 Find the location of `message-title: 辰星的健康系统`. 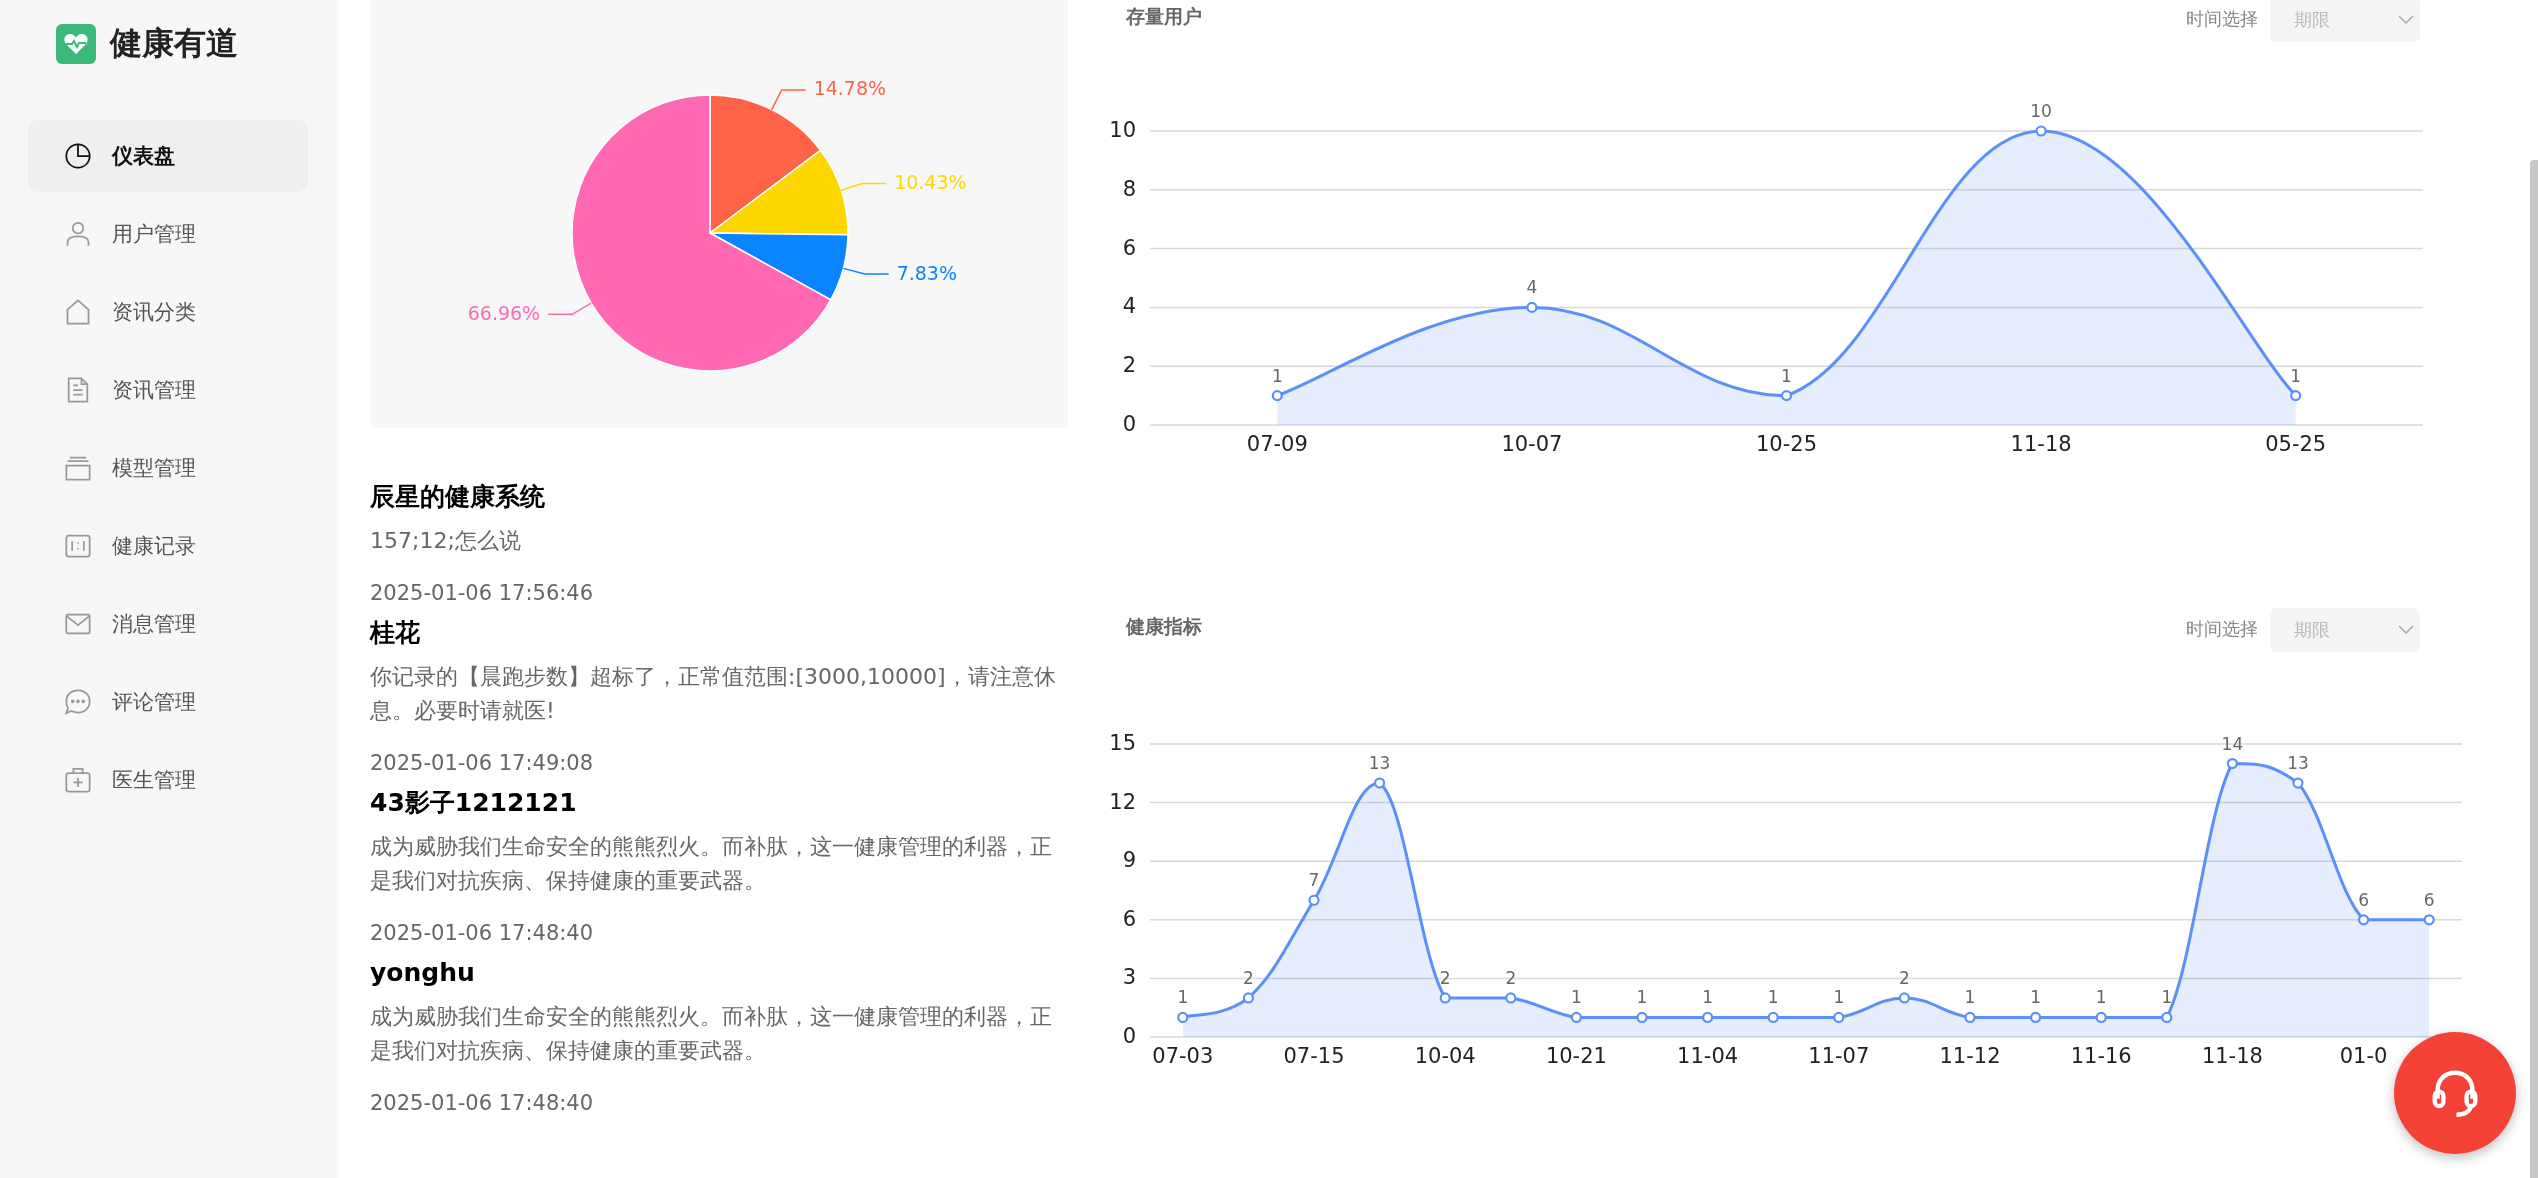

message-title: 辰星的健康系统 is located at coordinates (458, 497).